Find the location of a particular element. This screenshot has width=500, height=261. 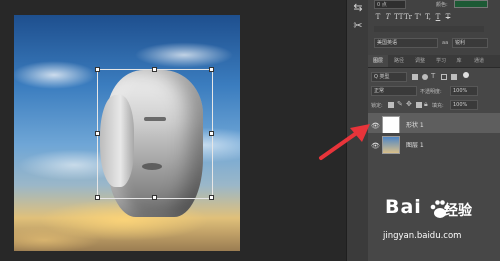

layer-row-image: 👁︎ 图层 1 is located at coordinates (434, 146).